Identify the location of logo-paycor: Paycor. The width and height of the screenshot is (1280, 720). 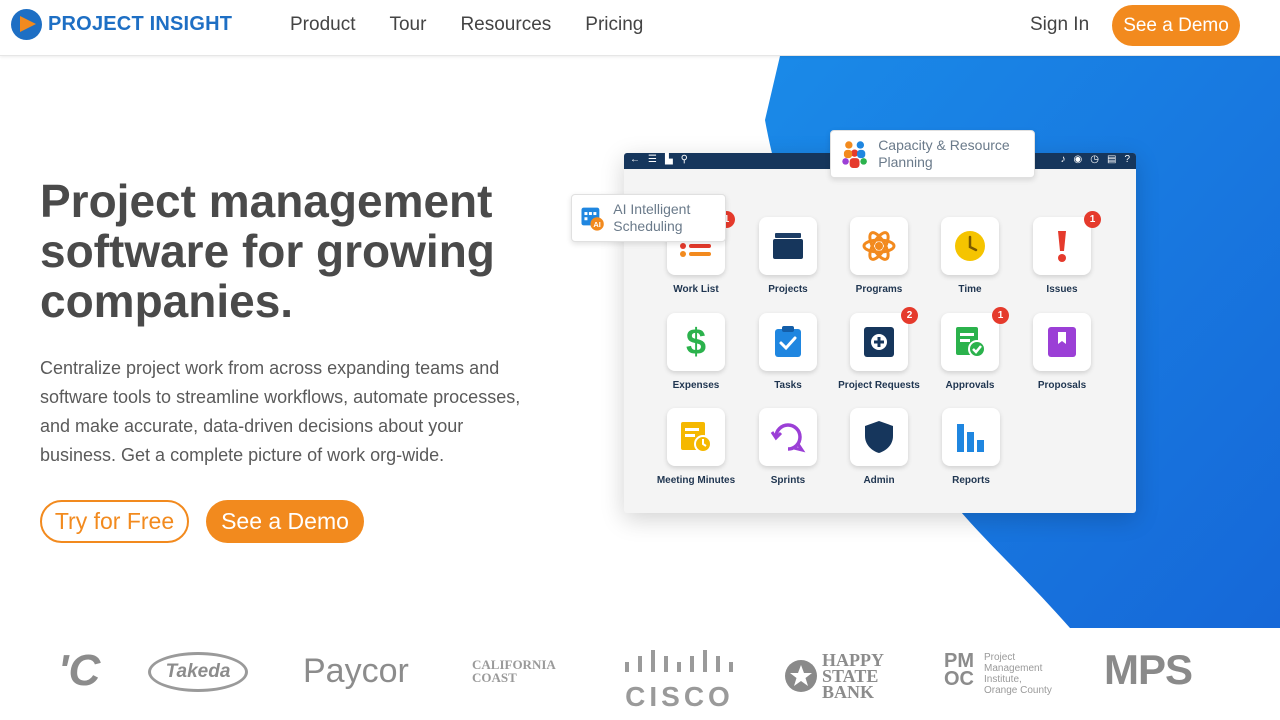
(356, 671).